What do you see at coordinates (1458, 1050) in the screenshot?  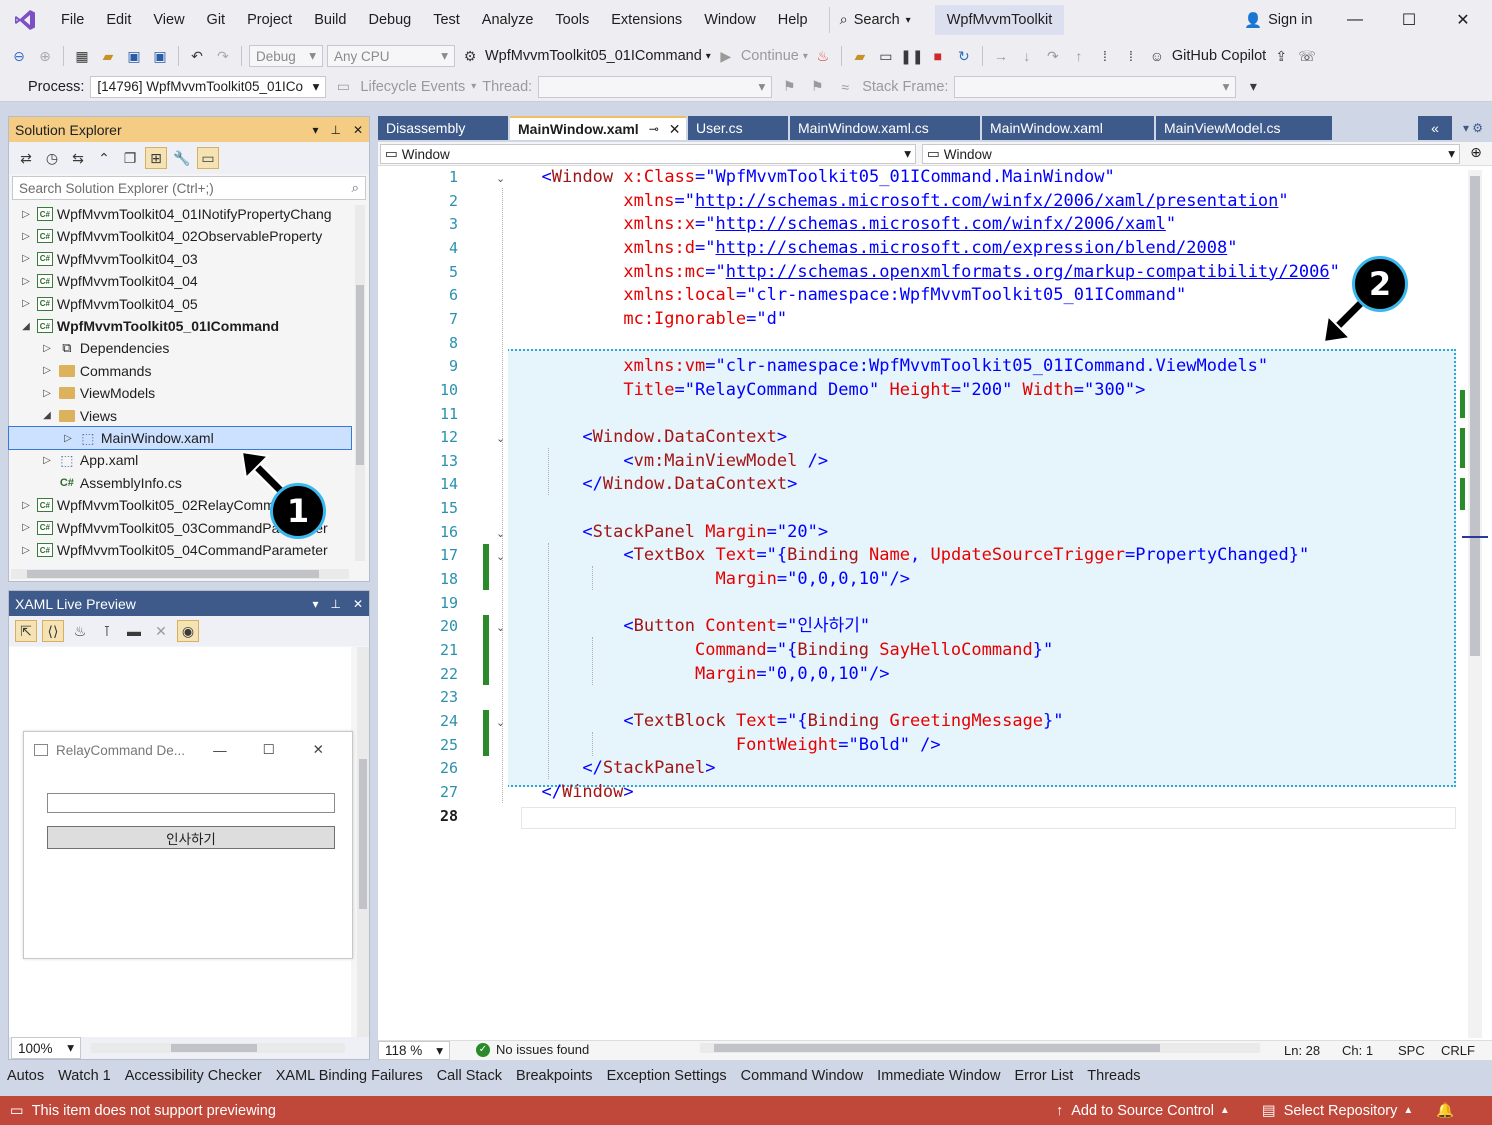 I see `line-ending-indicator: CRLF` at bounding box center [1458, 1050].